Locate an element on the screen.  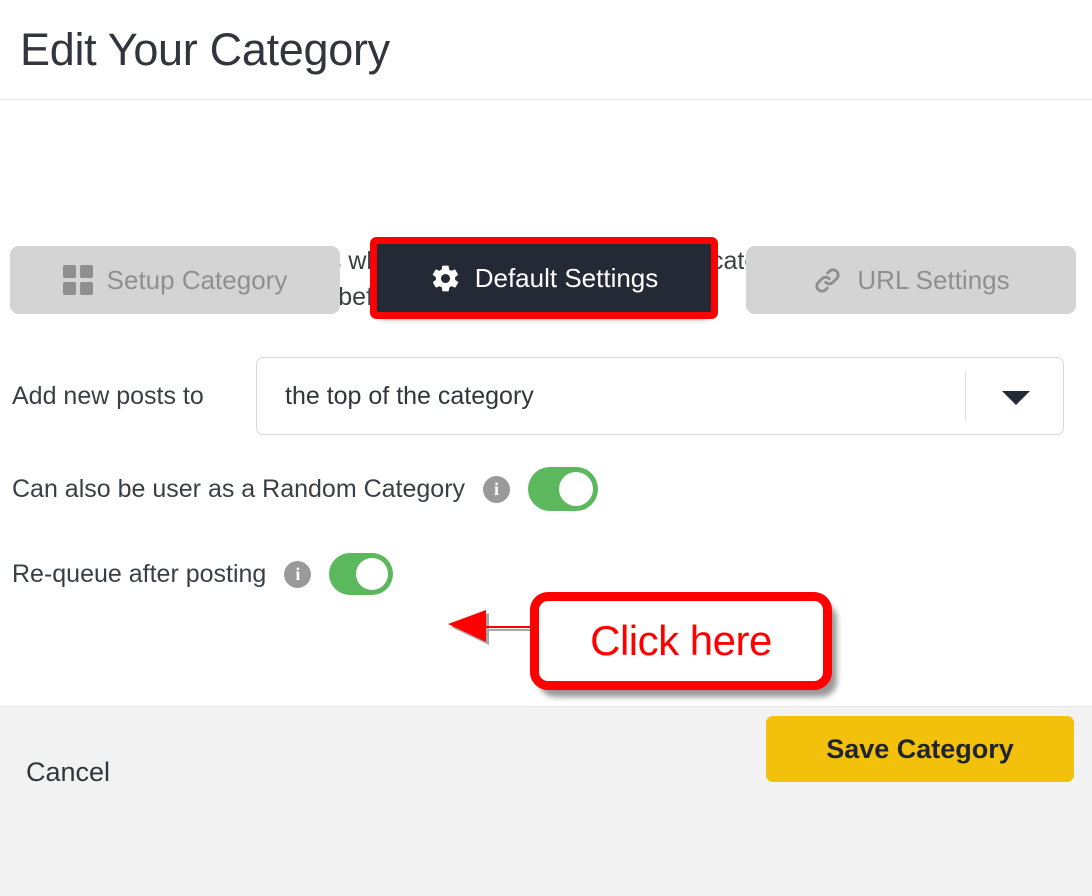
cancel-button: Cancel is located at coordinates (68, 772).